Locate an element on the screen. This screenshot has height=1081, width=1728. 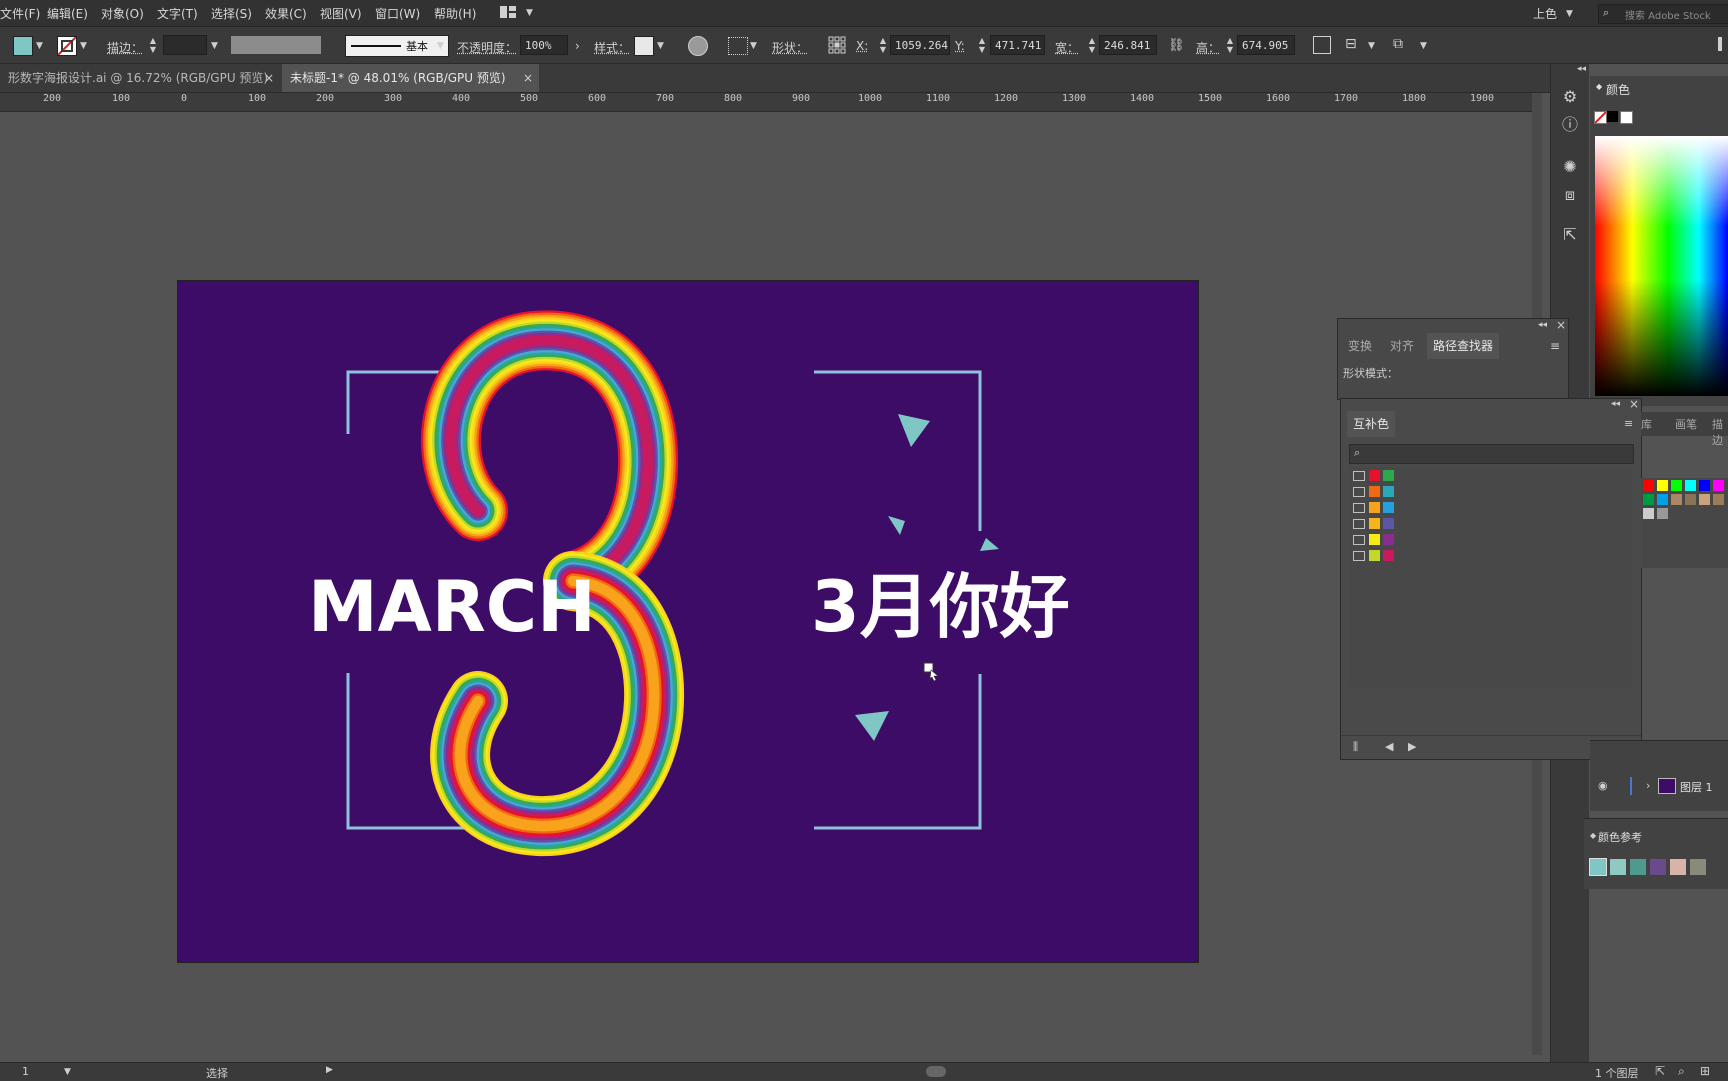
export-icon: ⇱ is located at coordinates (1570, 235).